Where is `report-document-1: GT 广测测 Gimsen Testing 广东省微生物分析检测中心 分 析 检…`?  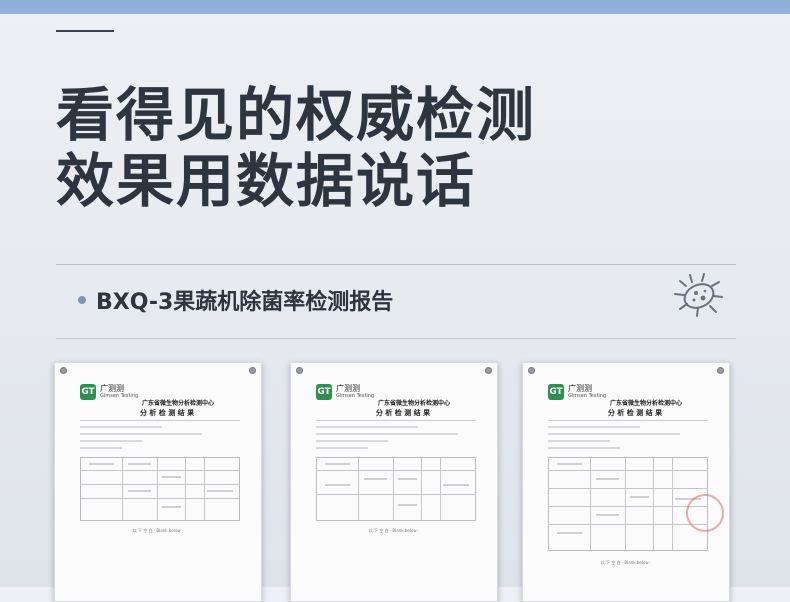 report-document-1: GT 广测测 Gimsen Testing 广东省微生物分析检测中心 分 析 检… is located at coordinates (158, 482).